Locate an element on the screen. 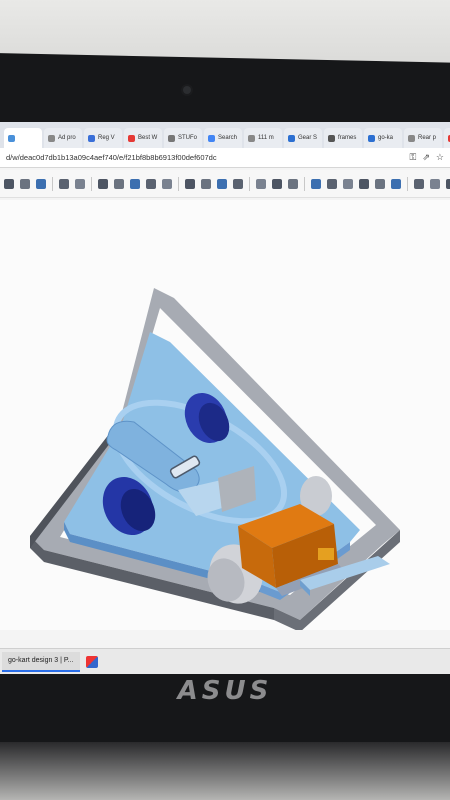 The height and width of the screenshot is (800, 450). tab-label: Ad pro is located at coordinates (67, 138).